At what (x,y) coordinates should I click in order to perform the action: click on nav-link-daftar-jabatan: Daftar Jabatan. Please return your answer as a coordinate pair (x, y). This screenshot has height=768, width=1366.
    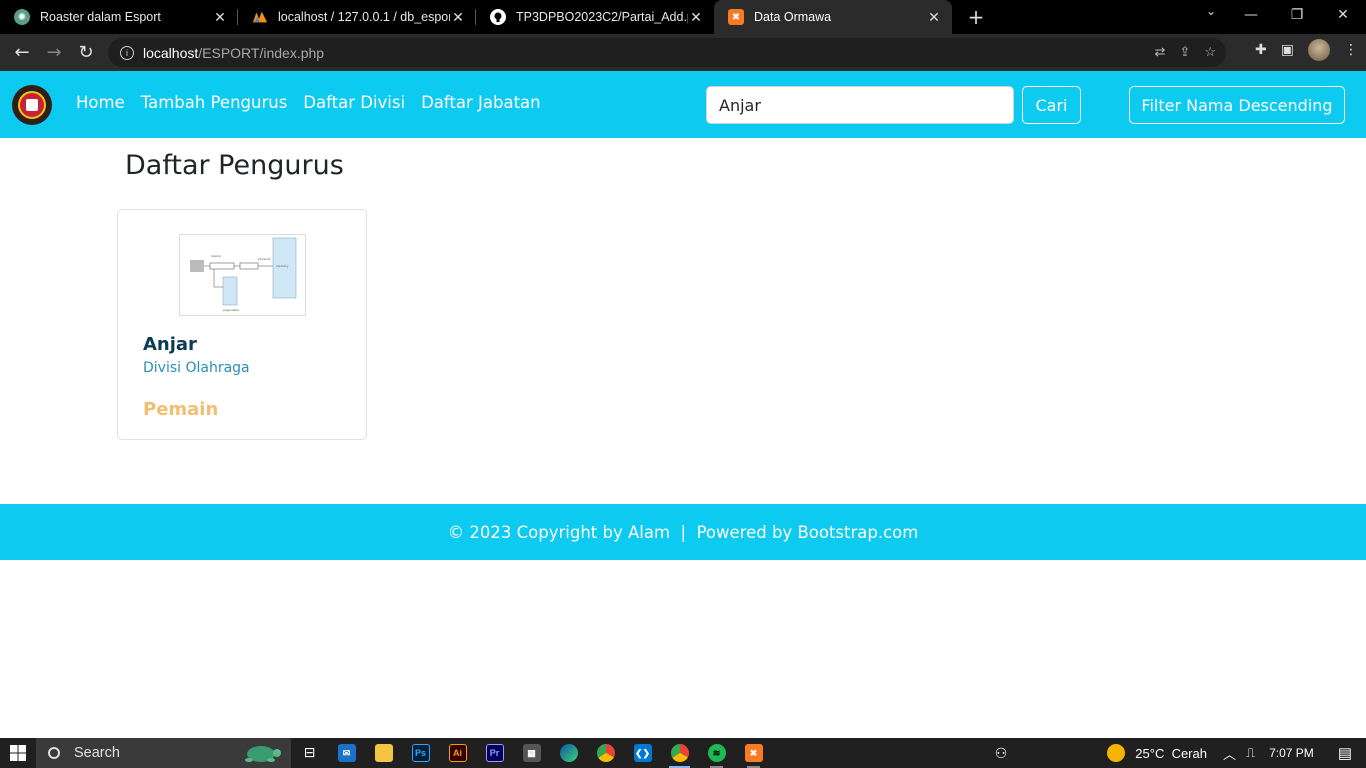
    Looking at the image, I should click on (481, 102).